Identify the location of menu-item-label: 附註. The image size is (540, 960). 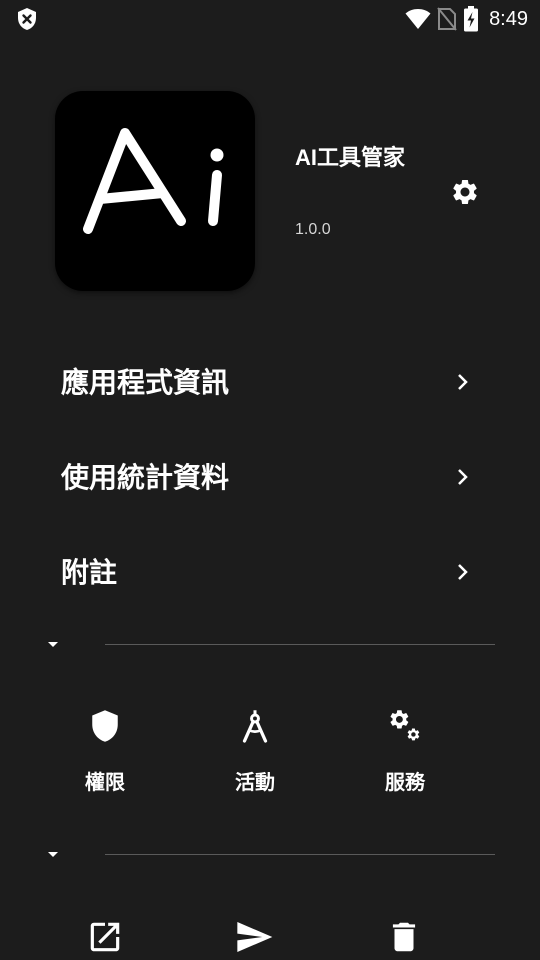
(89, 572).